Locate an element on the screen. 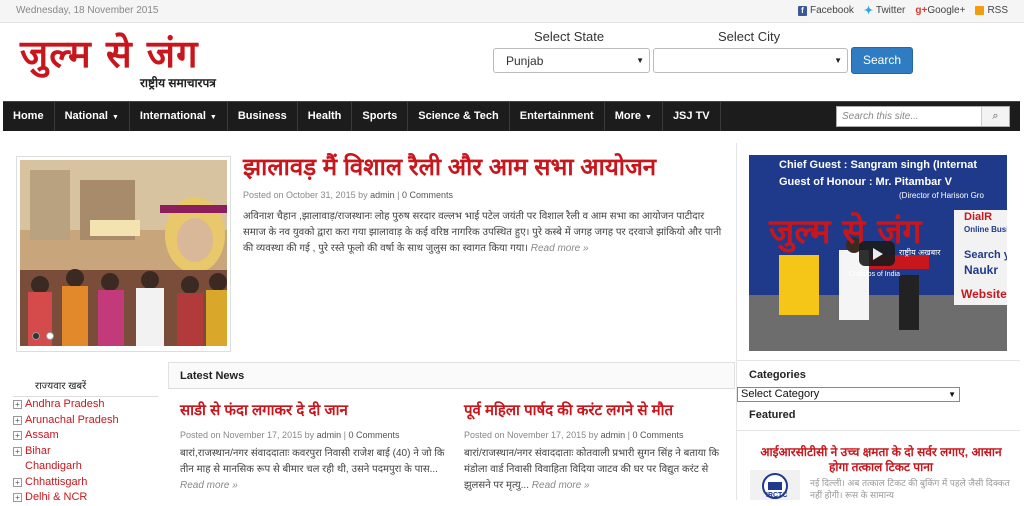  category-select-value: Select Category is located at coordinates (780, 394).